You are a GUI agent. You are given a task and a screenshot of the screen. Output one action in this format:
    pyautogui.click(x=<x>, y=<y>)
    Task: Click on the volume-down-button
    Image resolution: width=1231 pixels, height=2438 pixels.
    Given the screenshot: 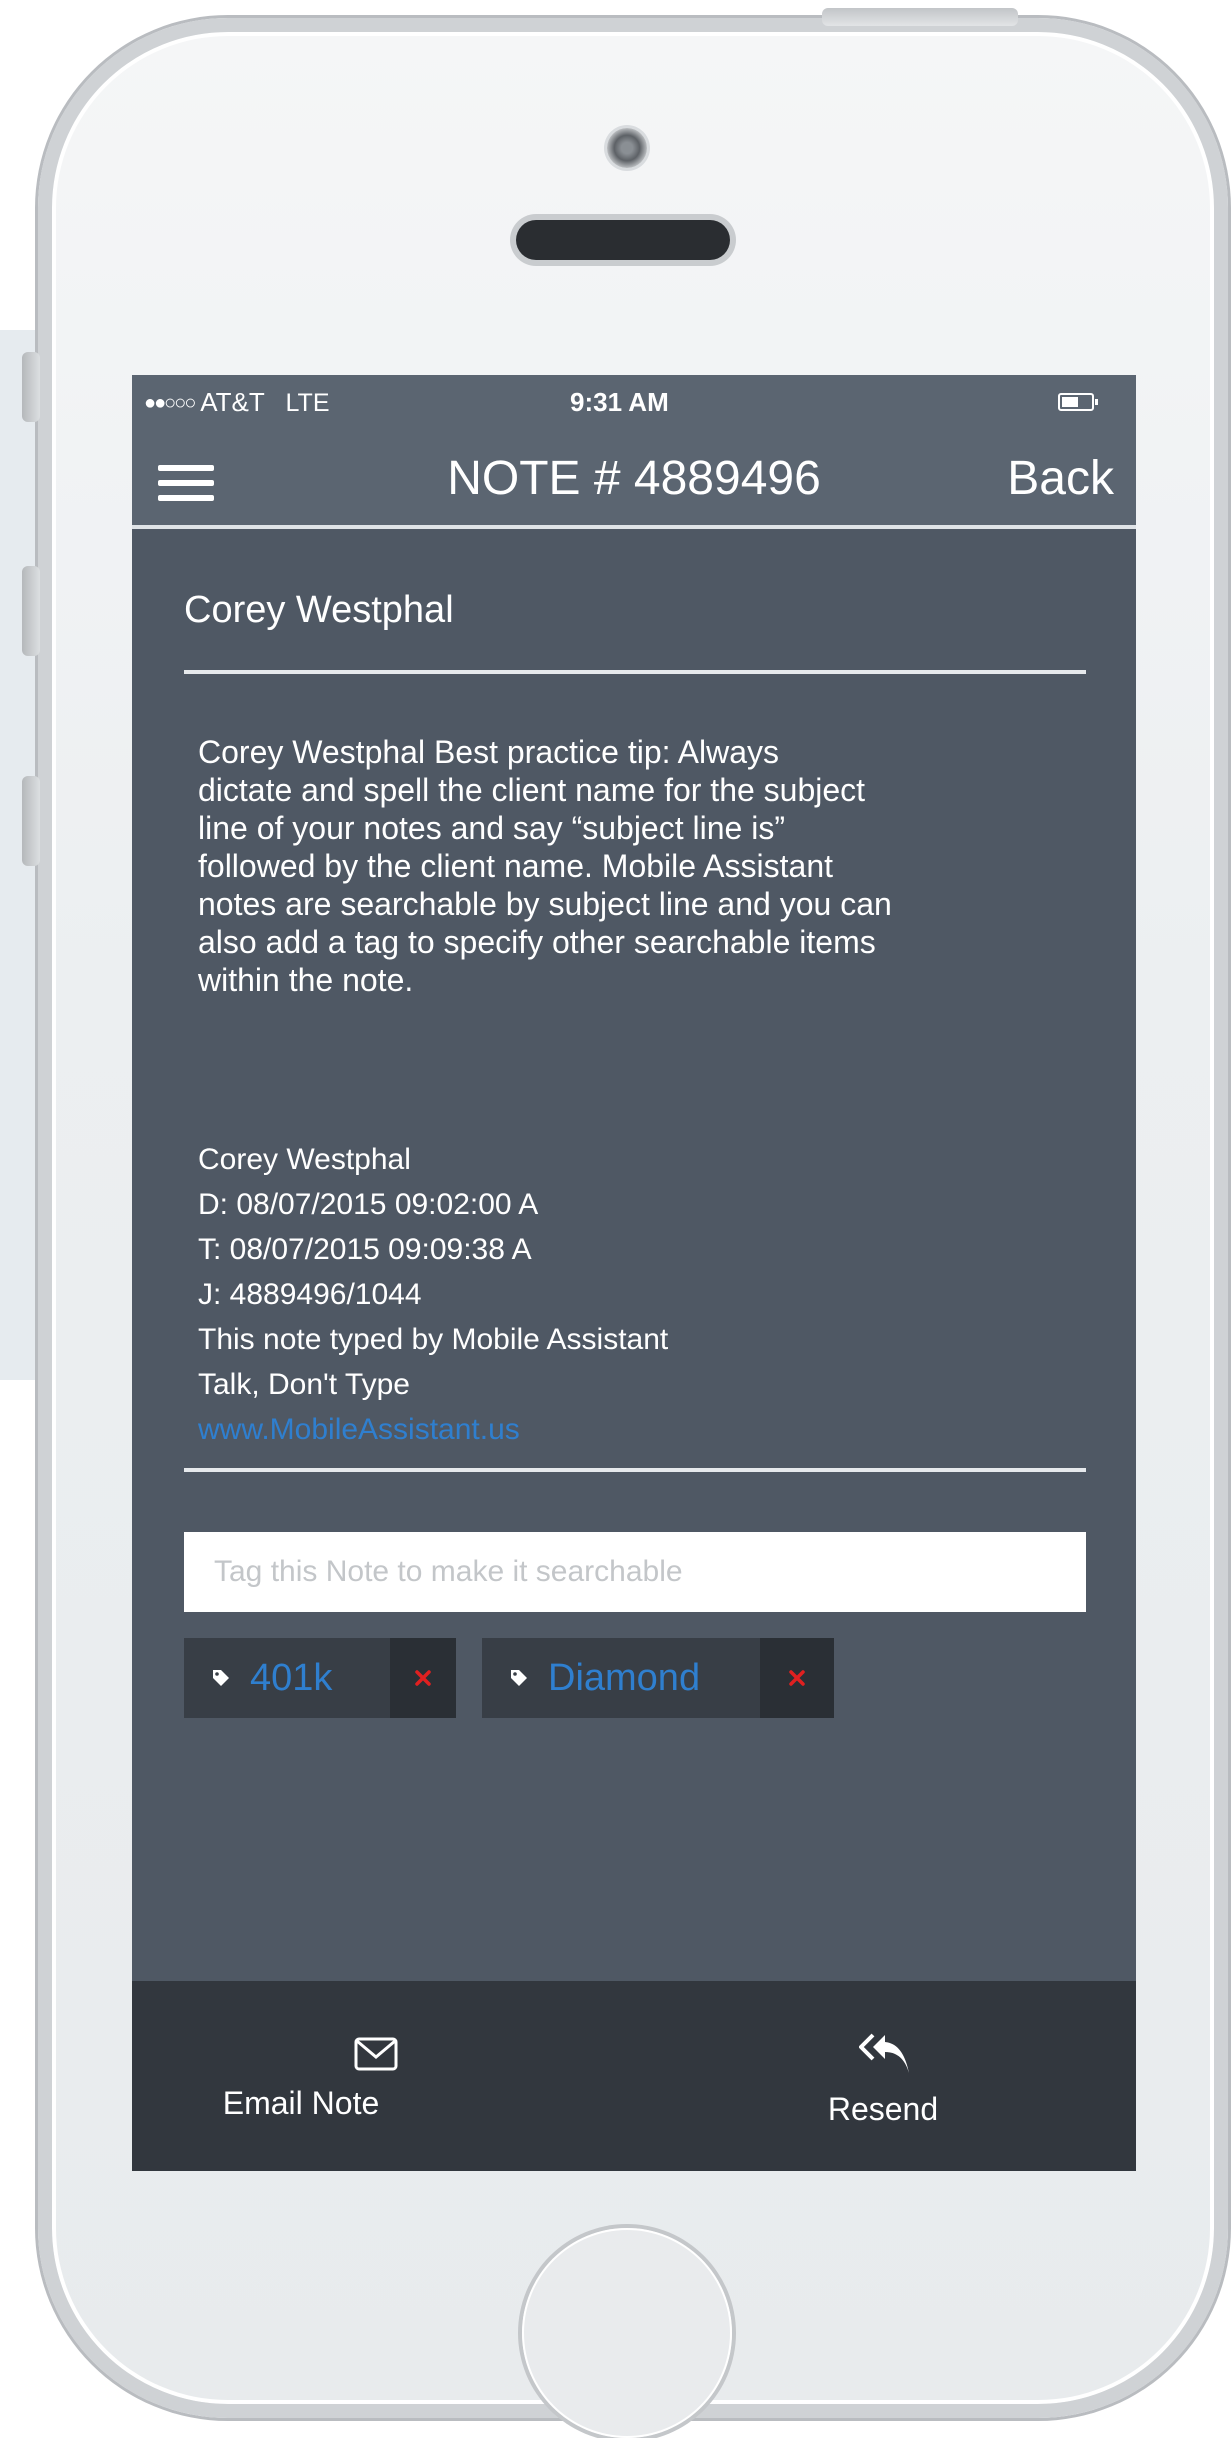 What is the action you would take?
    pyautogui.click(x=31, y=821)
    